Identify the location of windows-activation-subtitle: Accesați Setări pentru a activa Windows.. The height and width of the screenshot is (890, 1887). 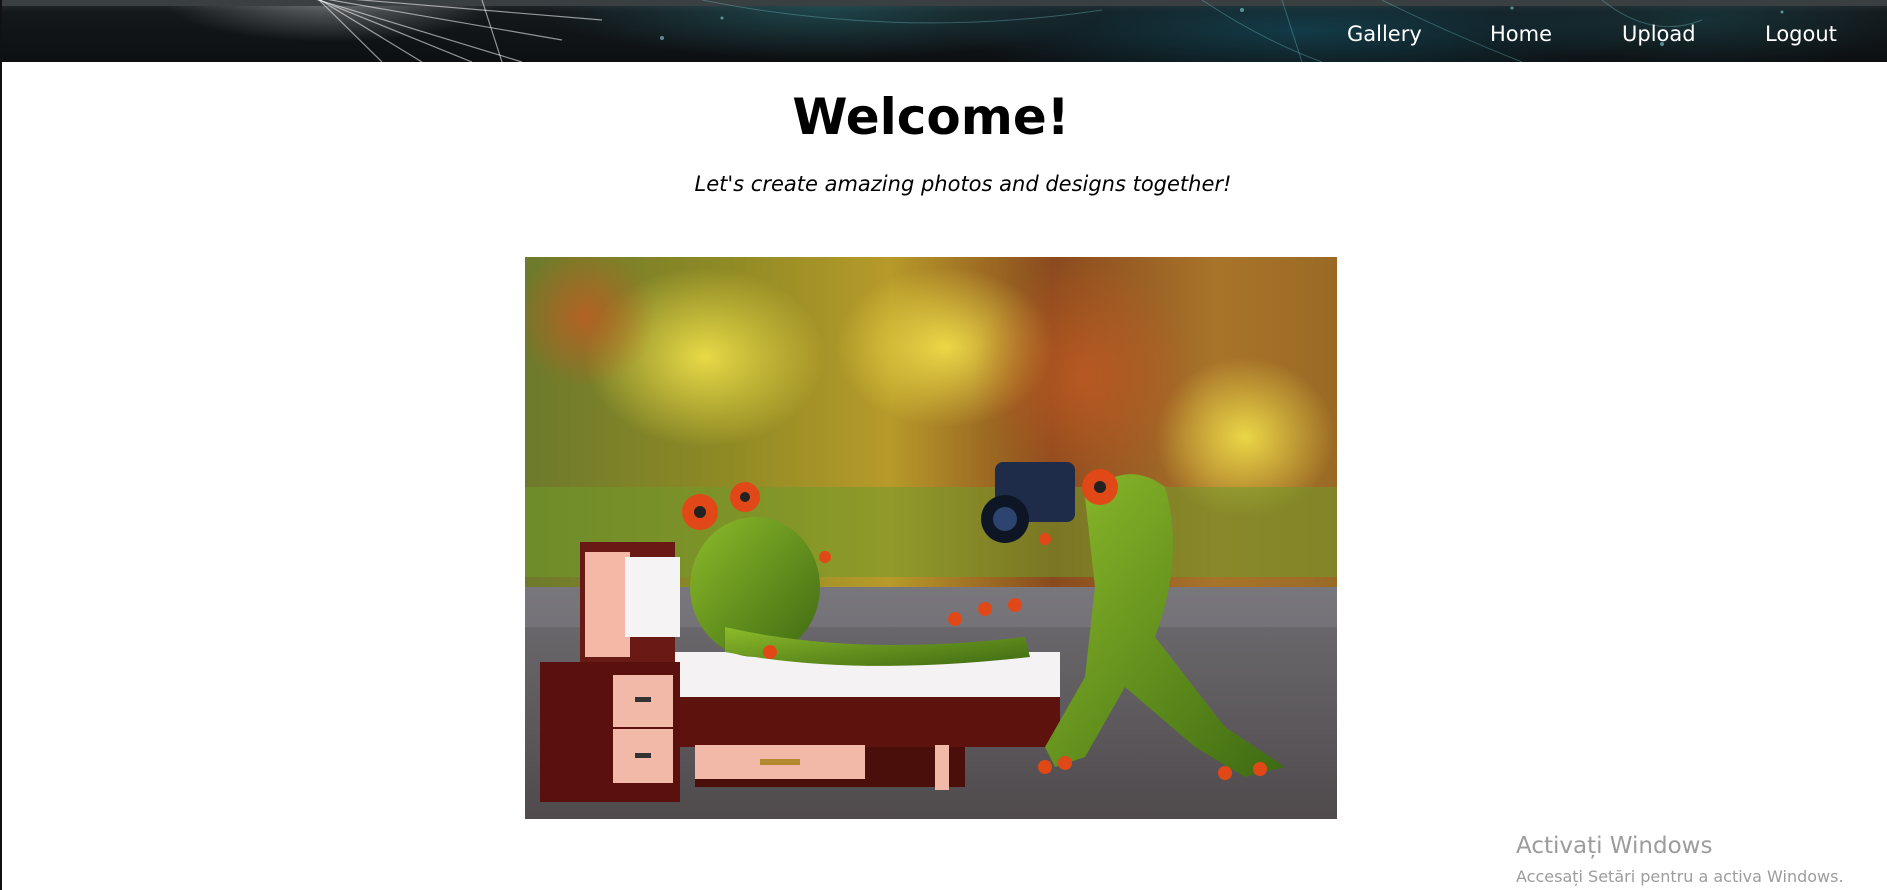
(1680, 876).